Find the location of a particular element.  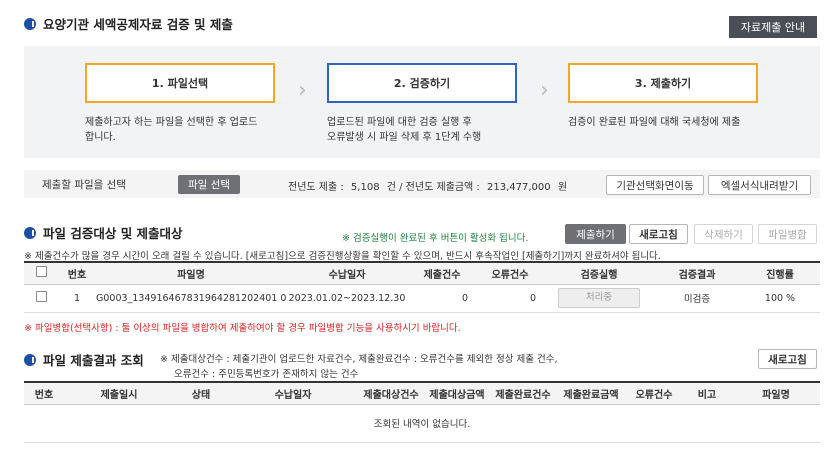

file-select-button: 파일 선택 is located at coordinates (209, 184).